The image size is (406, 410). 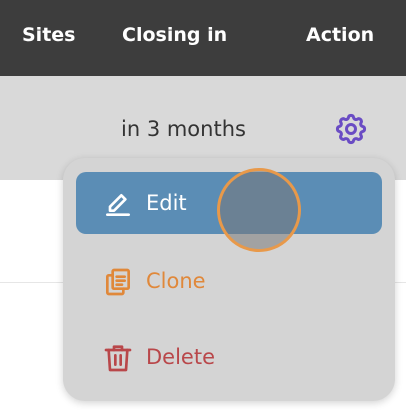 What do you see at coordinates (183, 129) in the screenshot?
I see `closing-in-value: in 3 months` at bounding box center [183, 129].